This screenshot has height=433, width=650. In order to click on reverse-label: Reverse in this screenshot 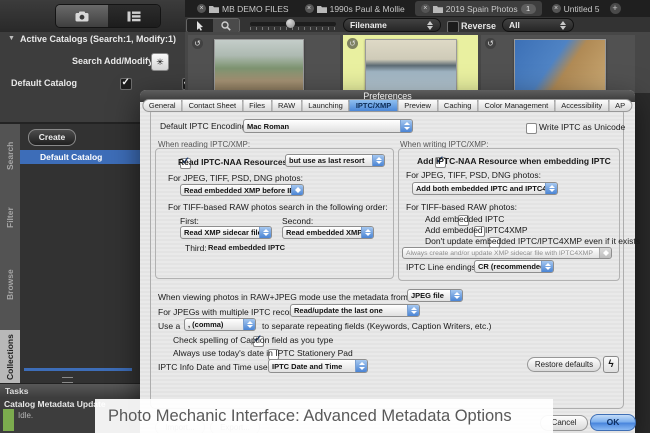, I will do `click(479, 26)`.